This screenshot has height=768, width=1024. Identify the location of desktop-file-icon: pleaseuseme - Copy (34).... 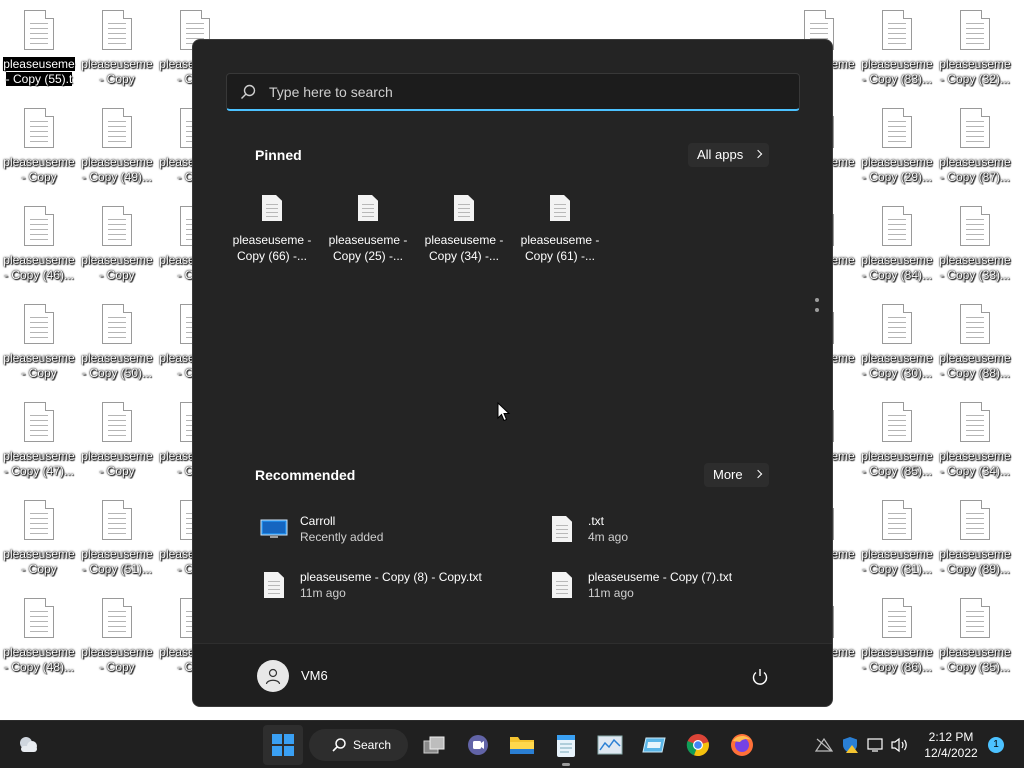
(975, 440).